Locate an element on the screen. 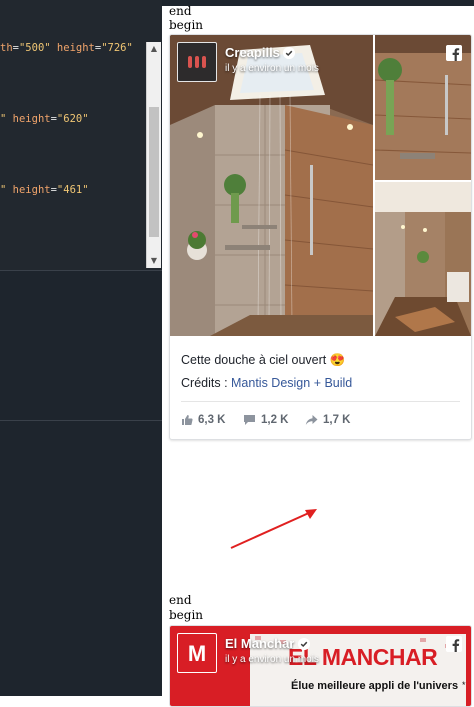 This screenshot has height=707, width=474. page-avatar is located at coordinates (197, 62).